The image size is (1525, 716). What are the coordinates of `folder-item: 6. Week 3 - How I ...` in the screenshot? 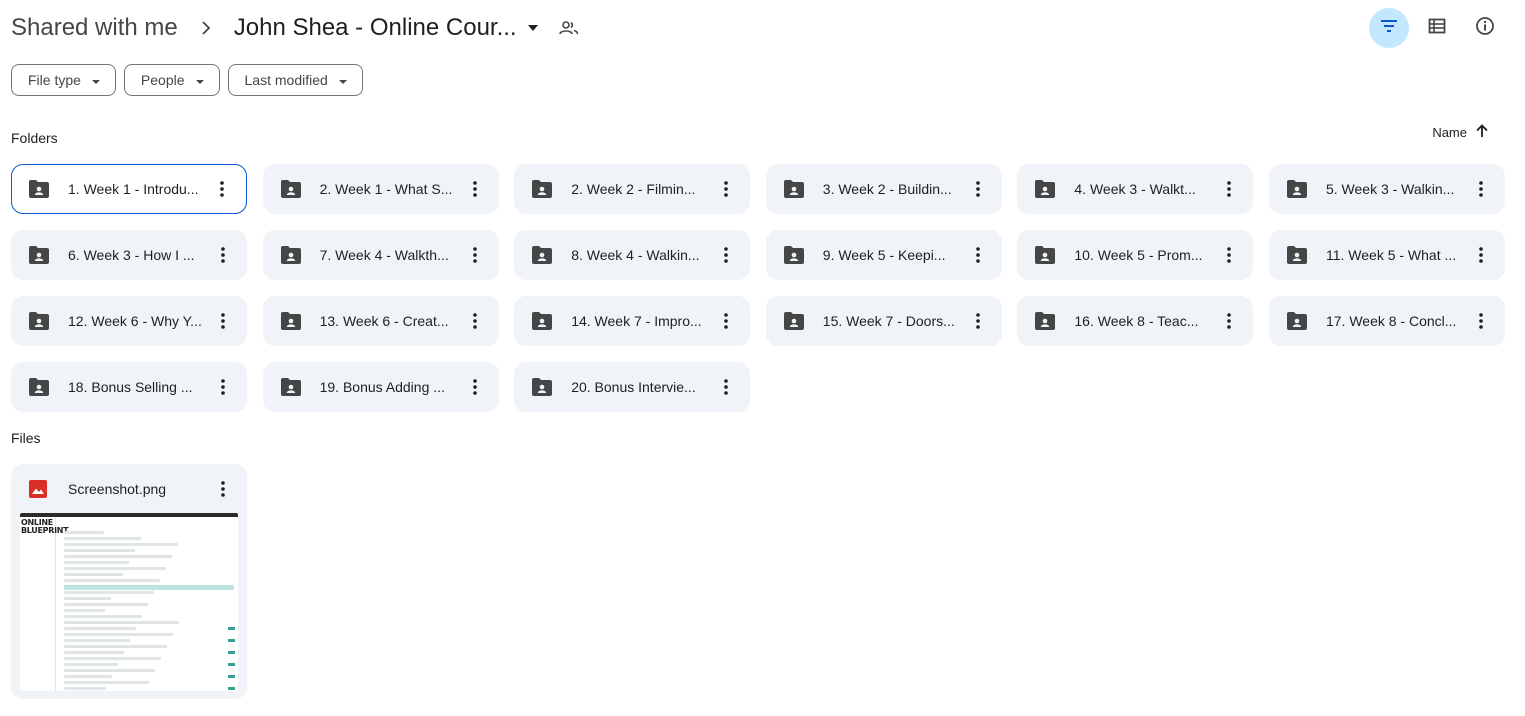 It's located at (129, 255).